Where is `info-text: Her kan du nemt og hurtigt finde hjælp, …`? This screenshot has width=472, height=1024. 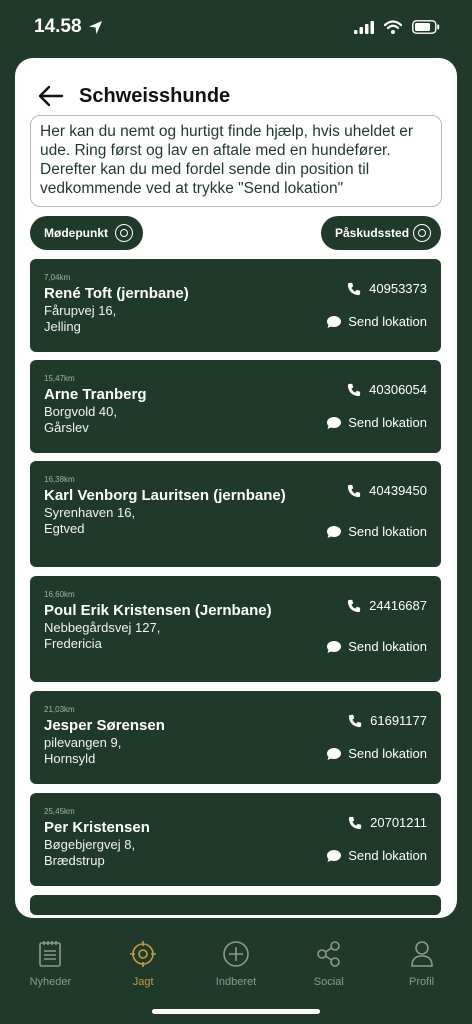 info-text: Her kan du nemt og hurtigt finde hjælp, … is located at coordinates (236, 161).